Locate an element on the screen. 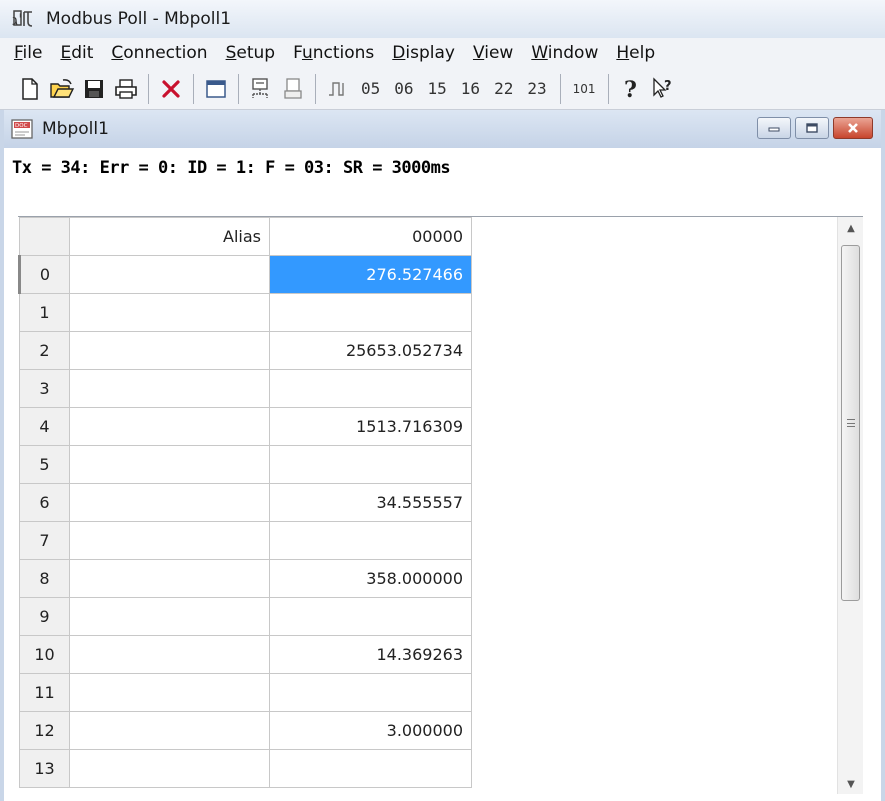 Image resolution: width=885 pixels, height=801 pixels. menu-view: View is located at coordinates (494, 53).